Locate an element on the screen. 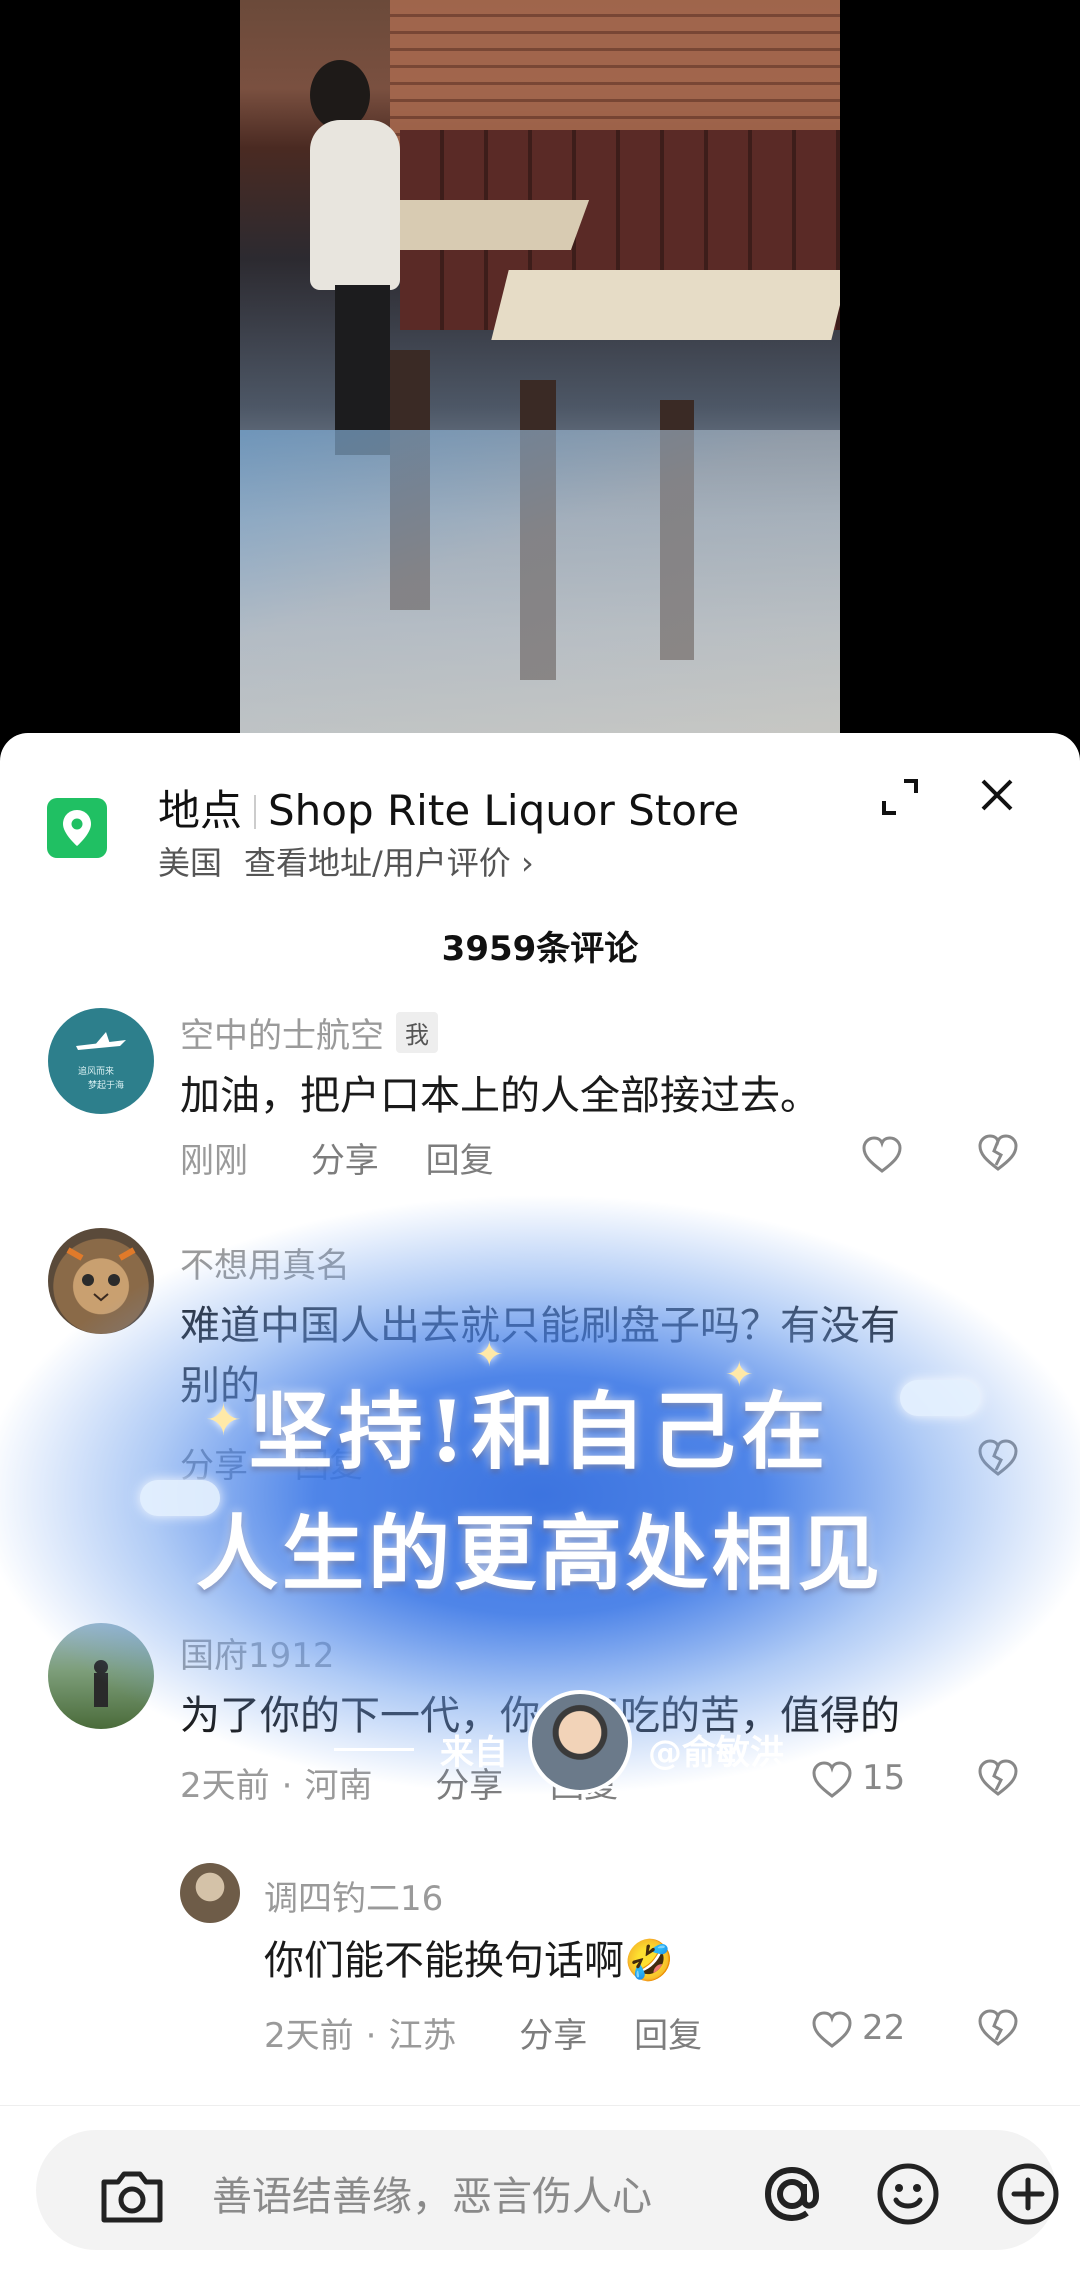  location-subtitle: 美国 查看地址/用户评价 › is located at coordinates (346, 861).